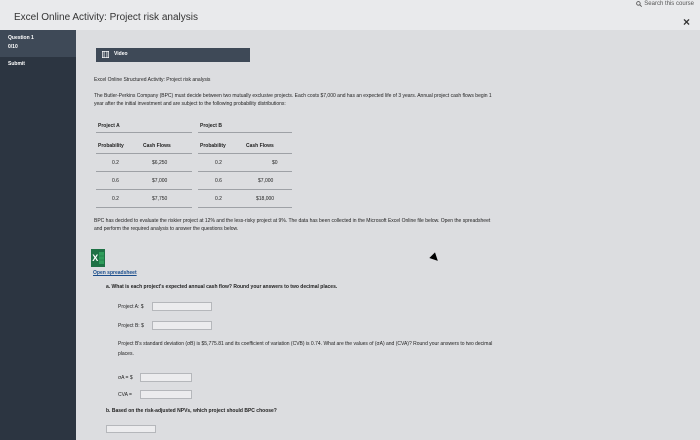  Describe the element at coordinates (131, 326) in the screenshot. I see `project-b-answer-label: Project B: $` at that location.